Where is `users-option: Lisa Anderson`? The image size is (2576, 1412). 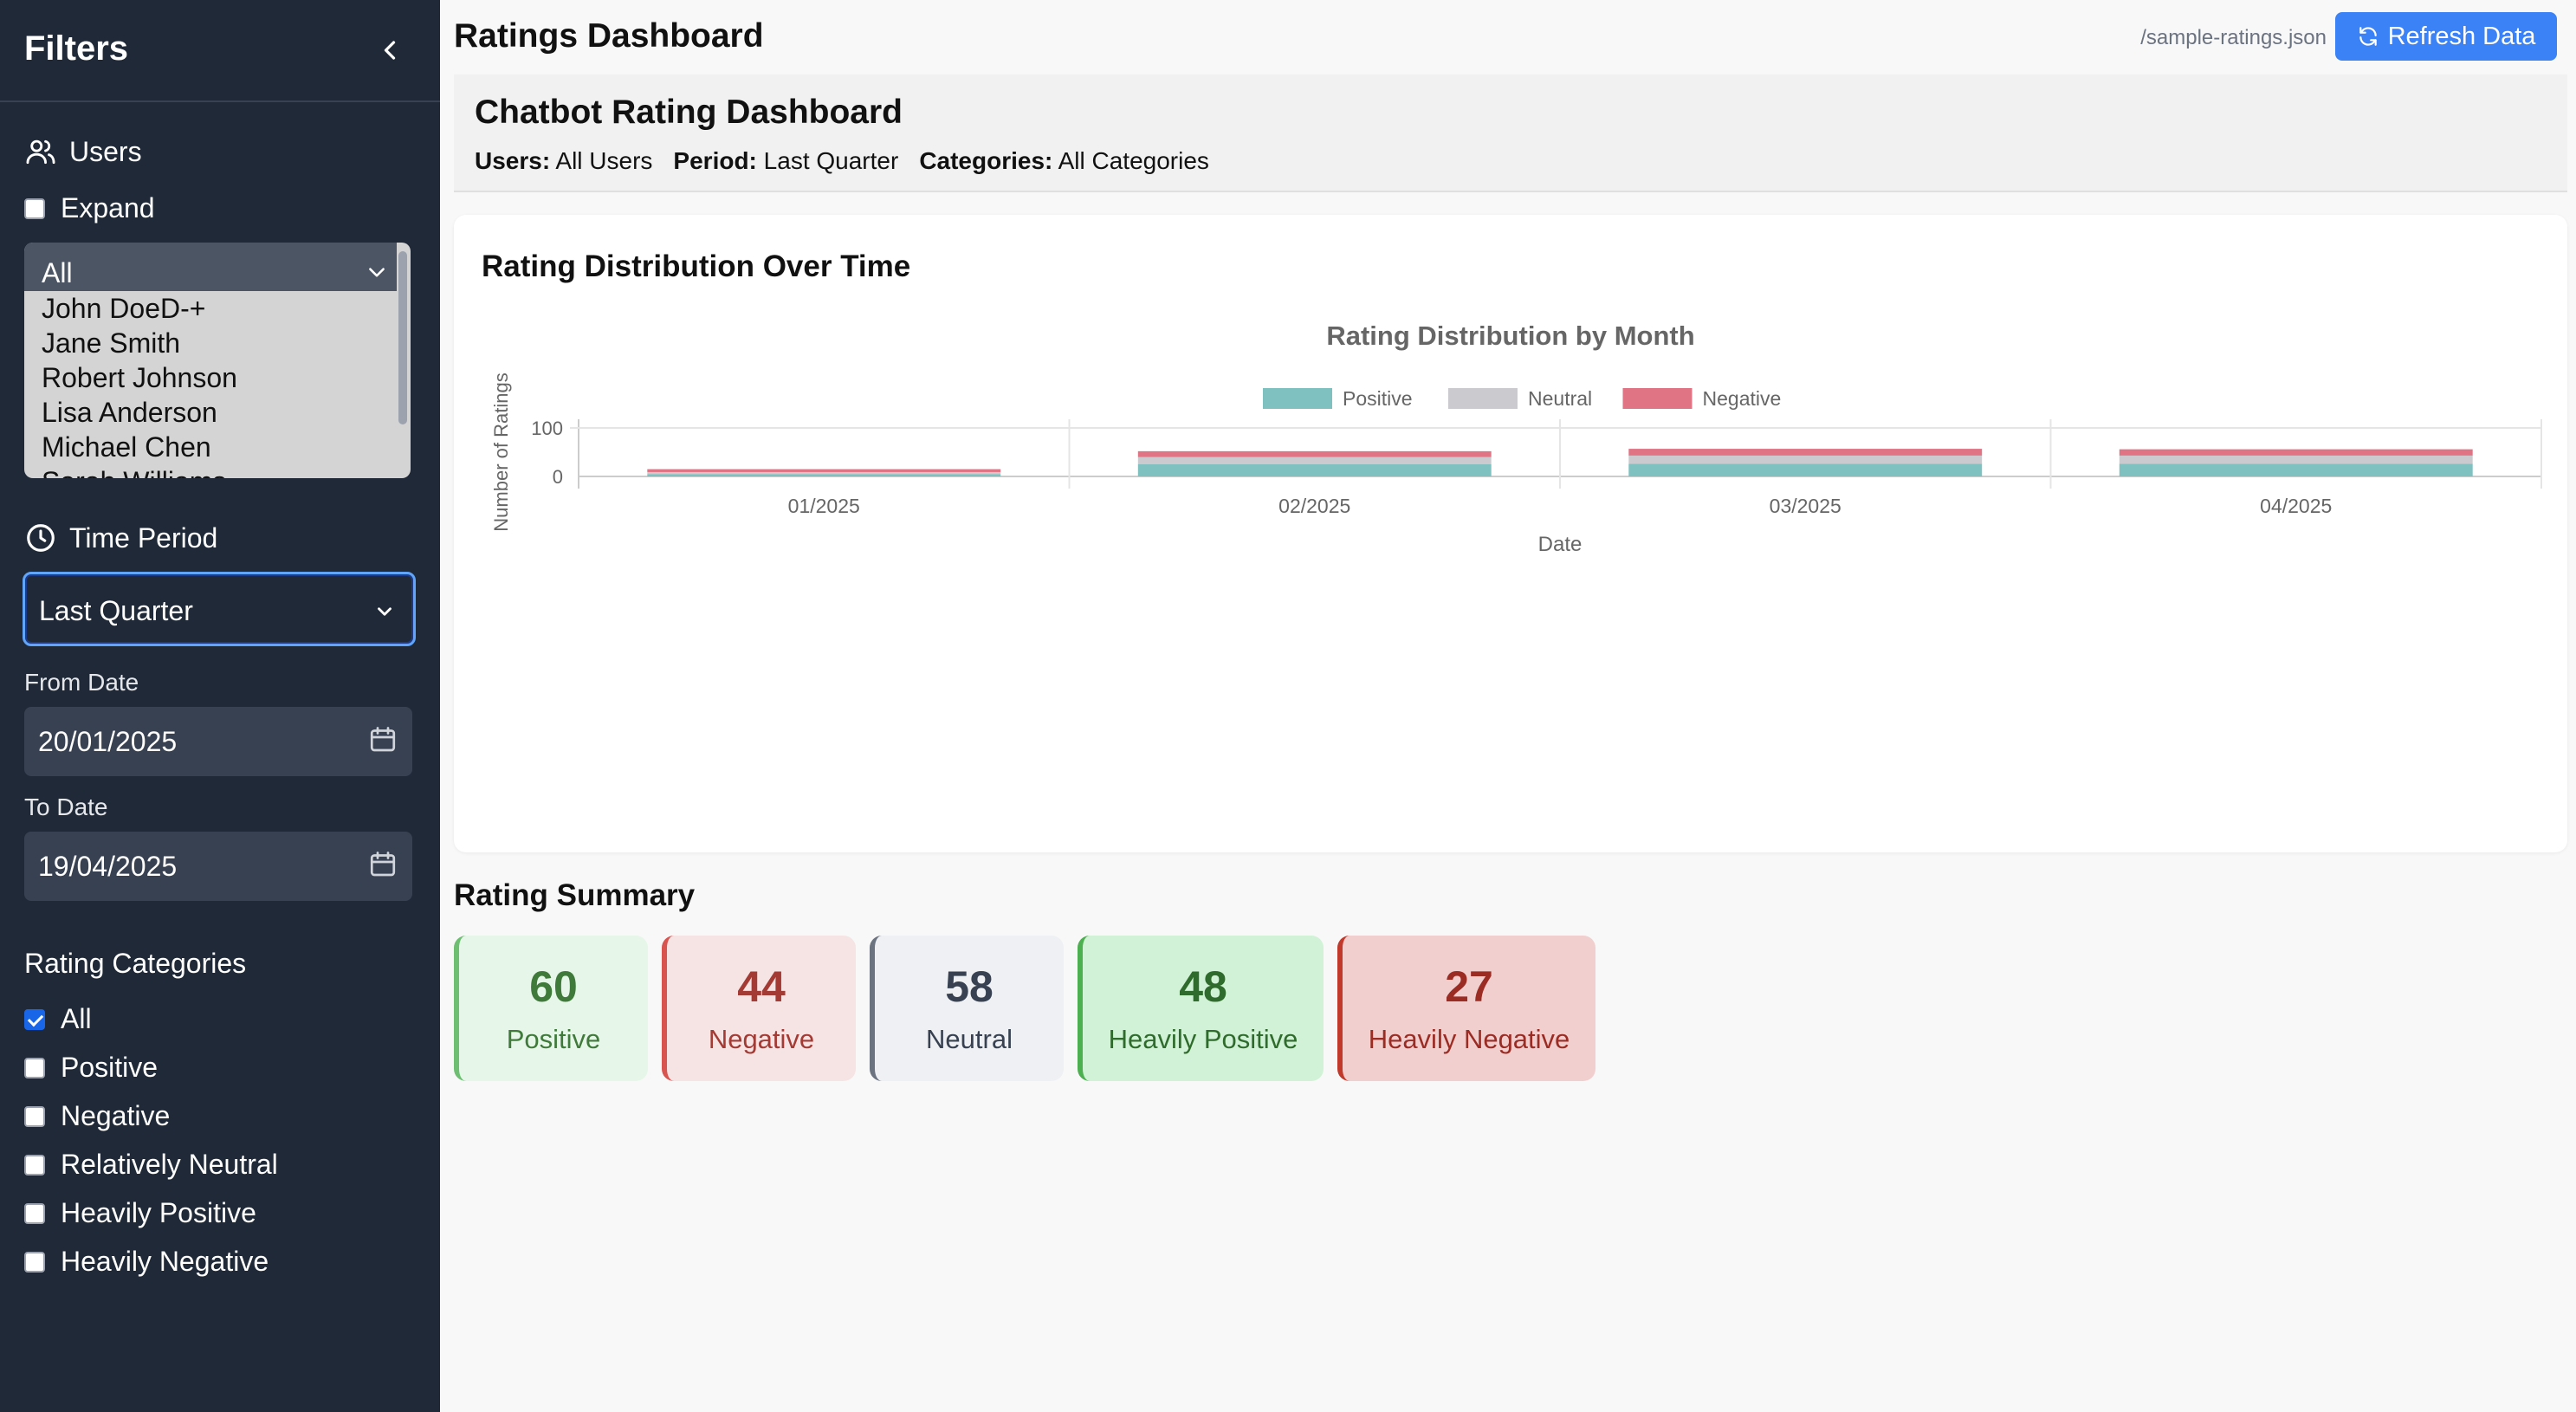 users-option: Lisa Anderson is located at coordinates (219, 412).